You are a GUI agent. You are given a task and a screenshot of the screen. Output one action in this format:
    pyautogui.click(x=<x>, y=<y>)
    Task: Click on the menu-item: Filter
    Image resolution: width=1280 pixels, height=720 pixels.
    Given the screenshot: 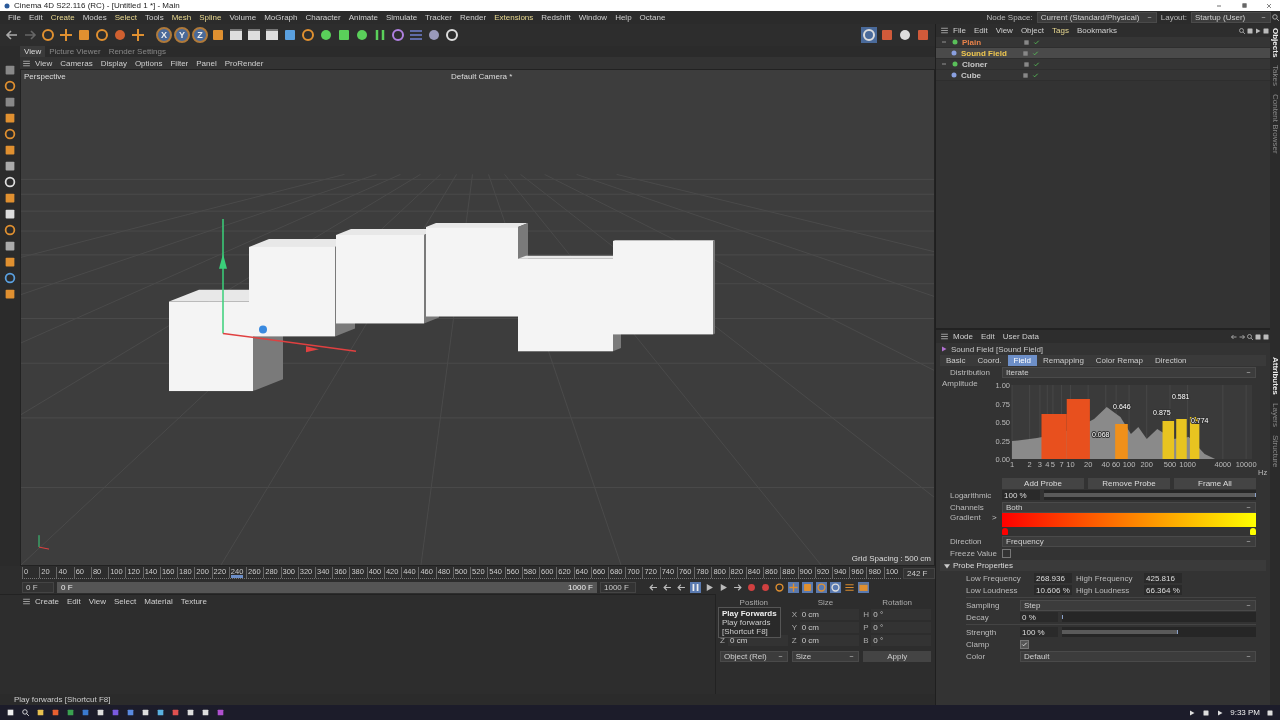 What is the action you would take?
    pyautogui.click(x=179, y=63)
    